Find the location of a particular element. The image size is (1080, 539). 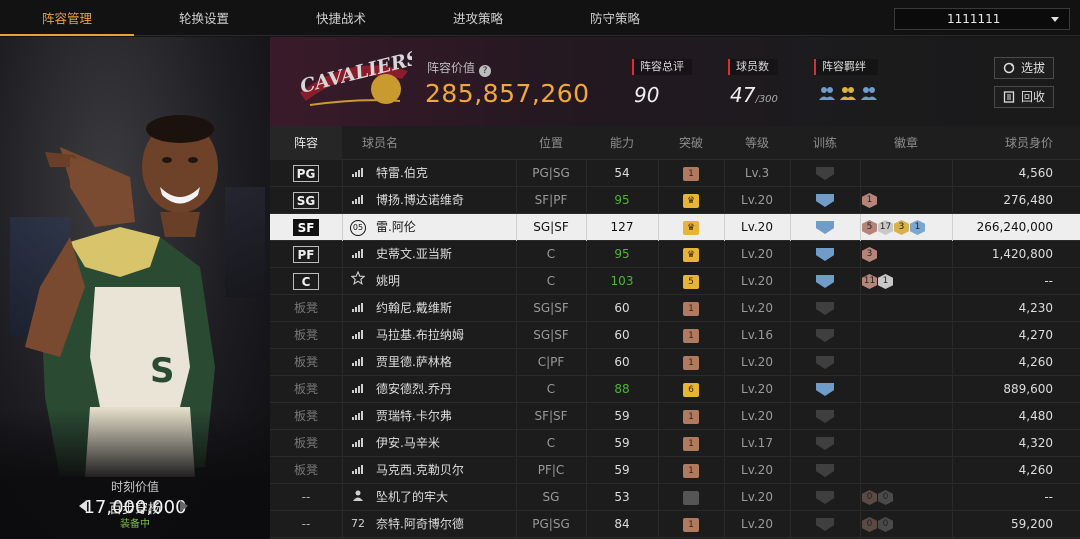

player-value: -- is located at coordinates (1048, 497).